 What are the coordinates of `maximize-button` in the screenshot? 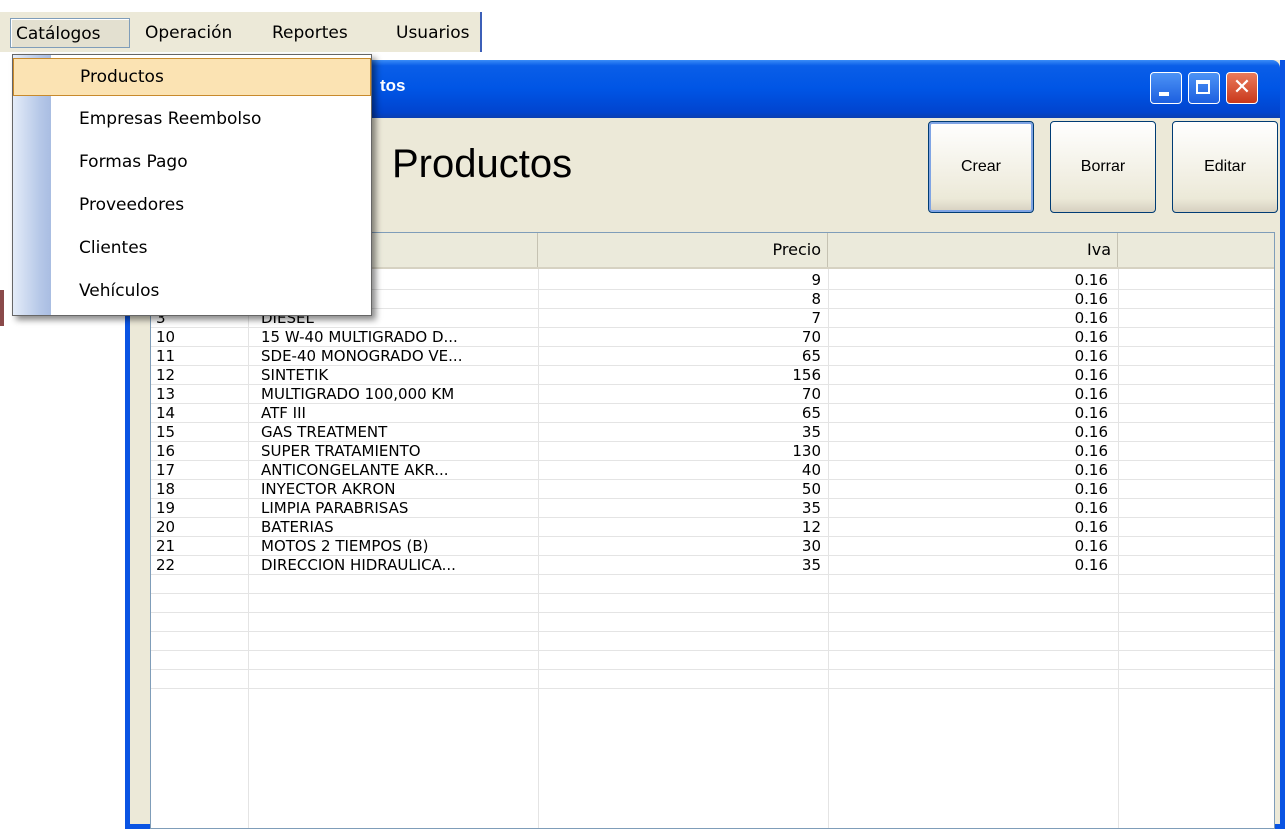 It's located at (1204, 88).